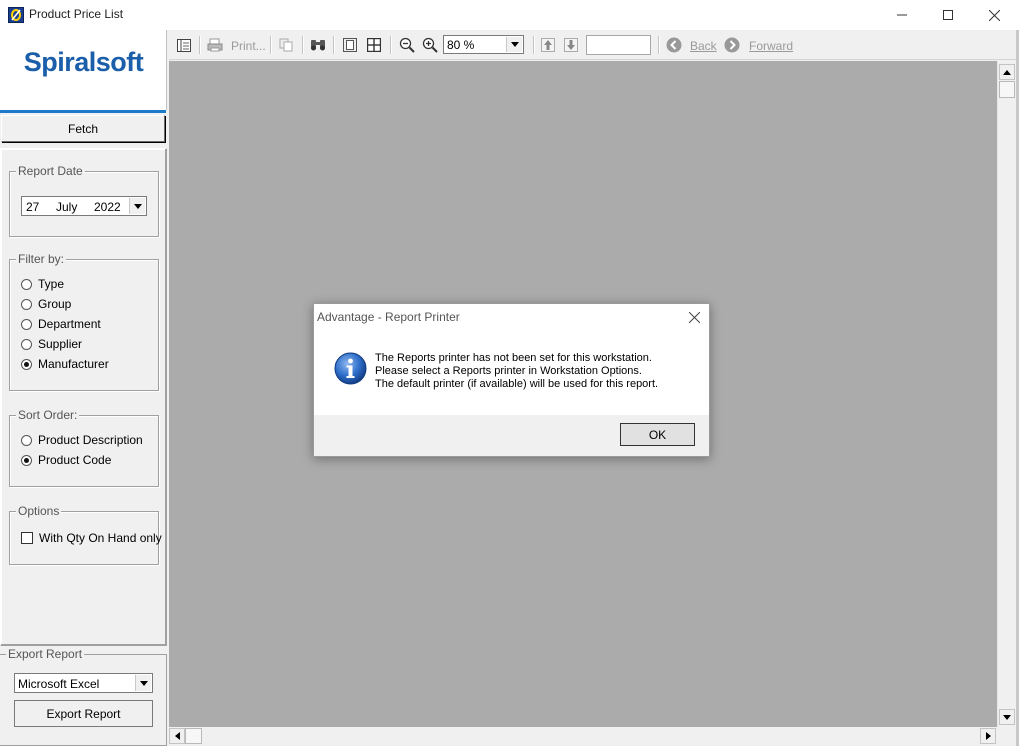 The image size is (1019, 746). I want to click on filter-group-label: Group, so click(55, 304).